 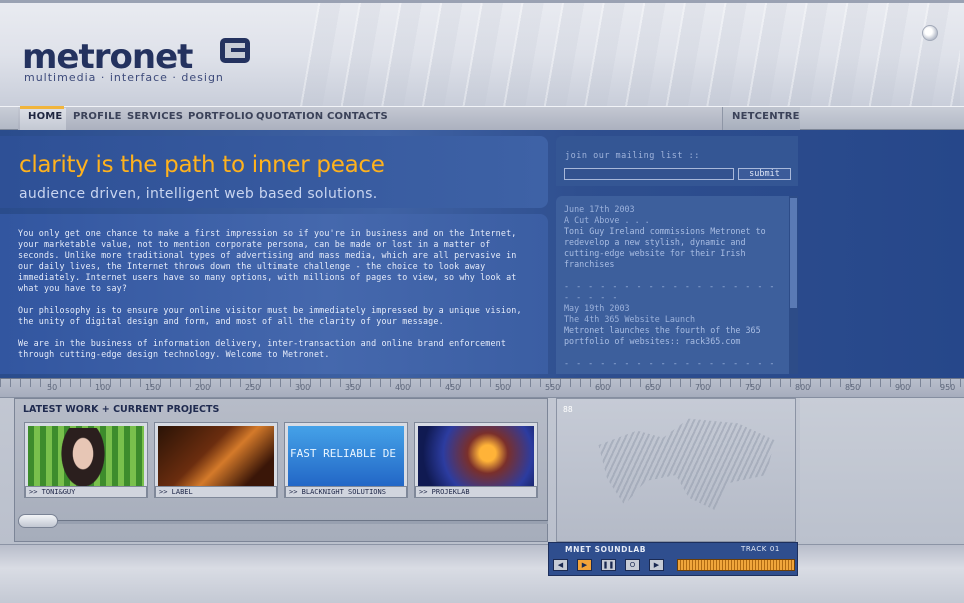 What do you see at coordinates (930, 33) in the screenshot?
I see `screw-icon` at bounding box center [930, 33].